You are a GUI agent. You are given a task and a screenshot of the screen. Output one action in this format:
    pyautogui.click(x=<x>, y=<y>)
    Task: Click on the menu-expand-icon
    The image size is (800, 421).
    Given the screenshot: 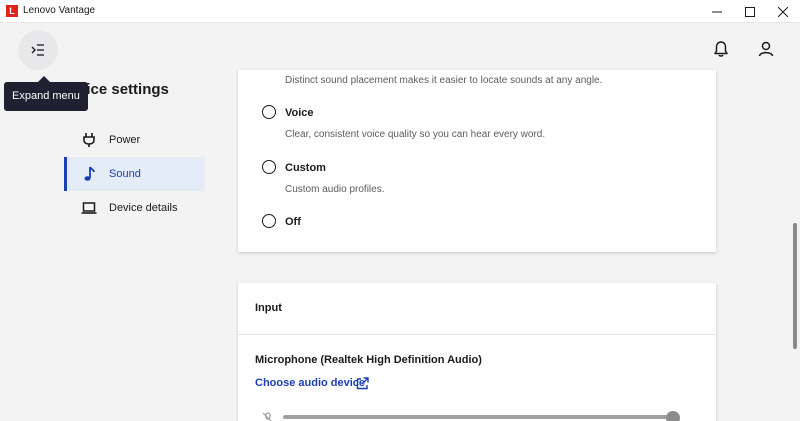 What is the action you would take?
    pyautogui.click(x=37, y=50)
    